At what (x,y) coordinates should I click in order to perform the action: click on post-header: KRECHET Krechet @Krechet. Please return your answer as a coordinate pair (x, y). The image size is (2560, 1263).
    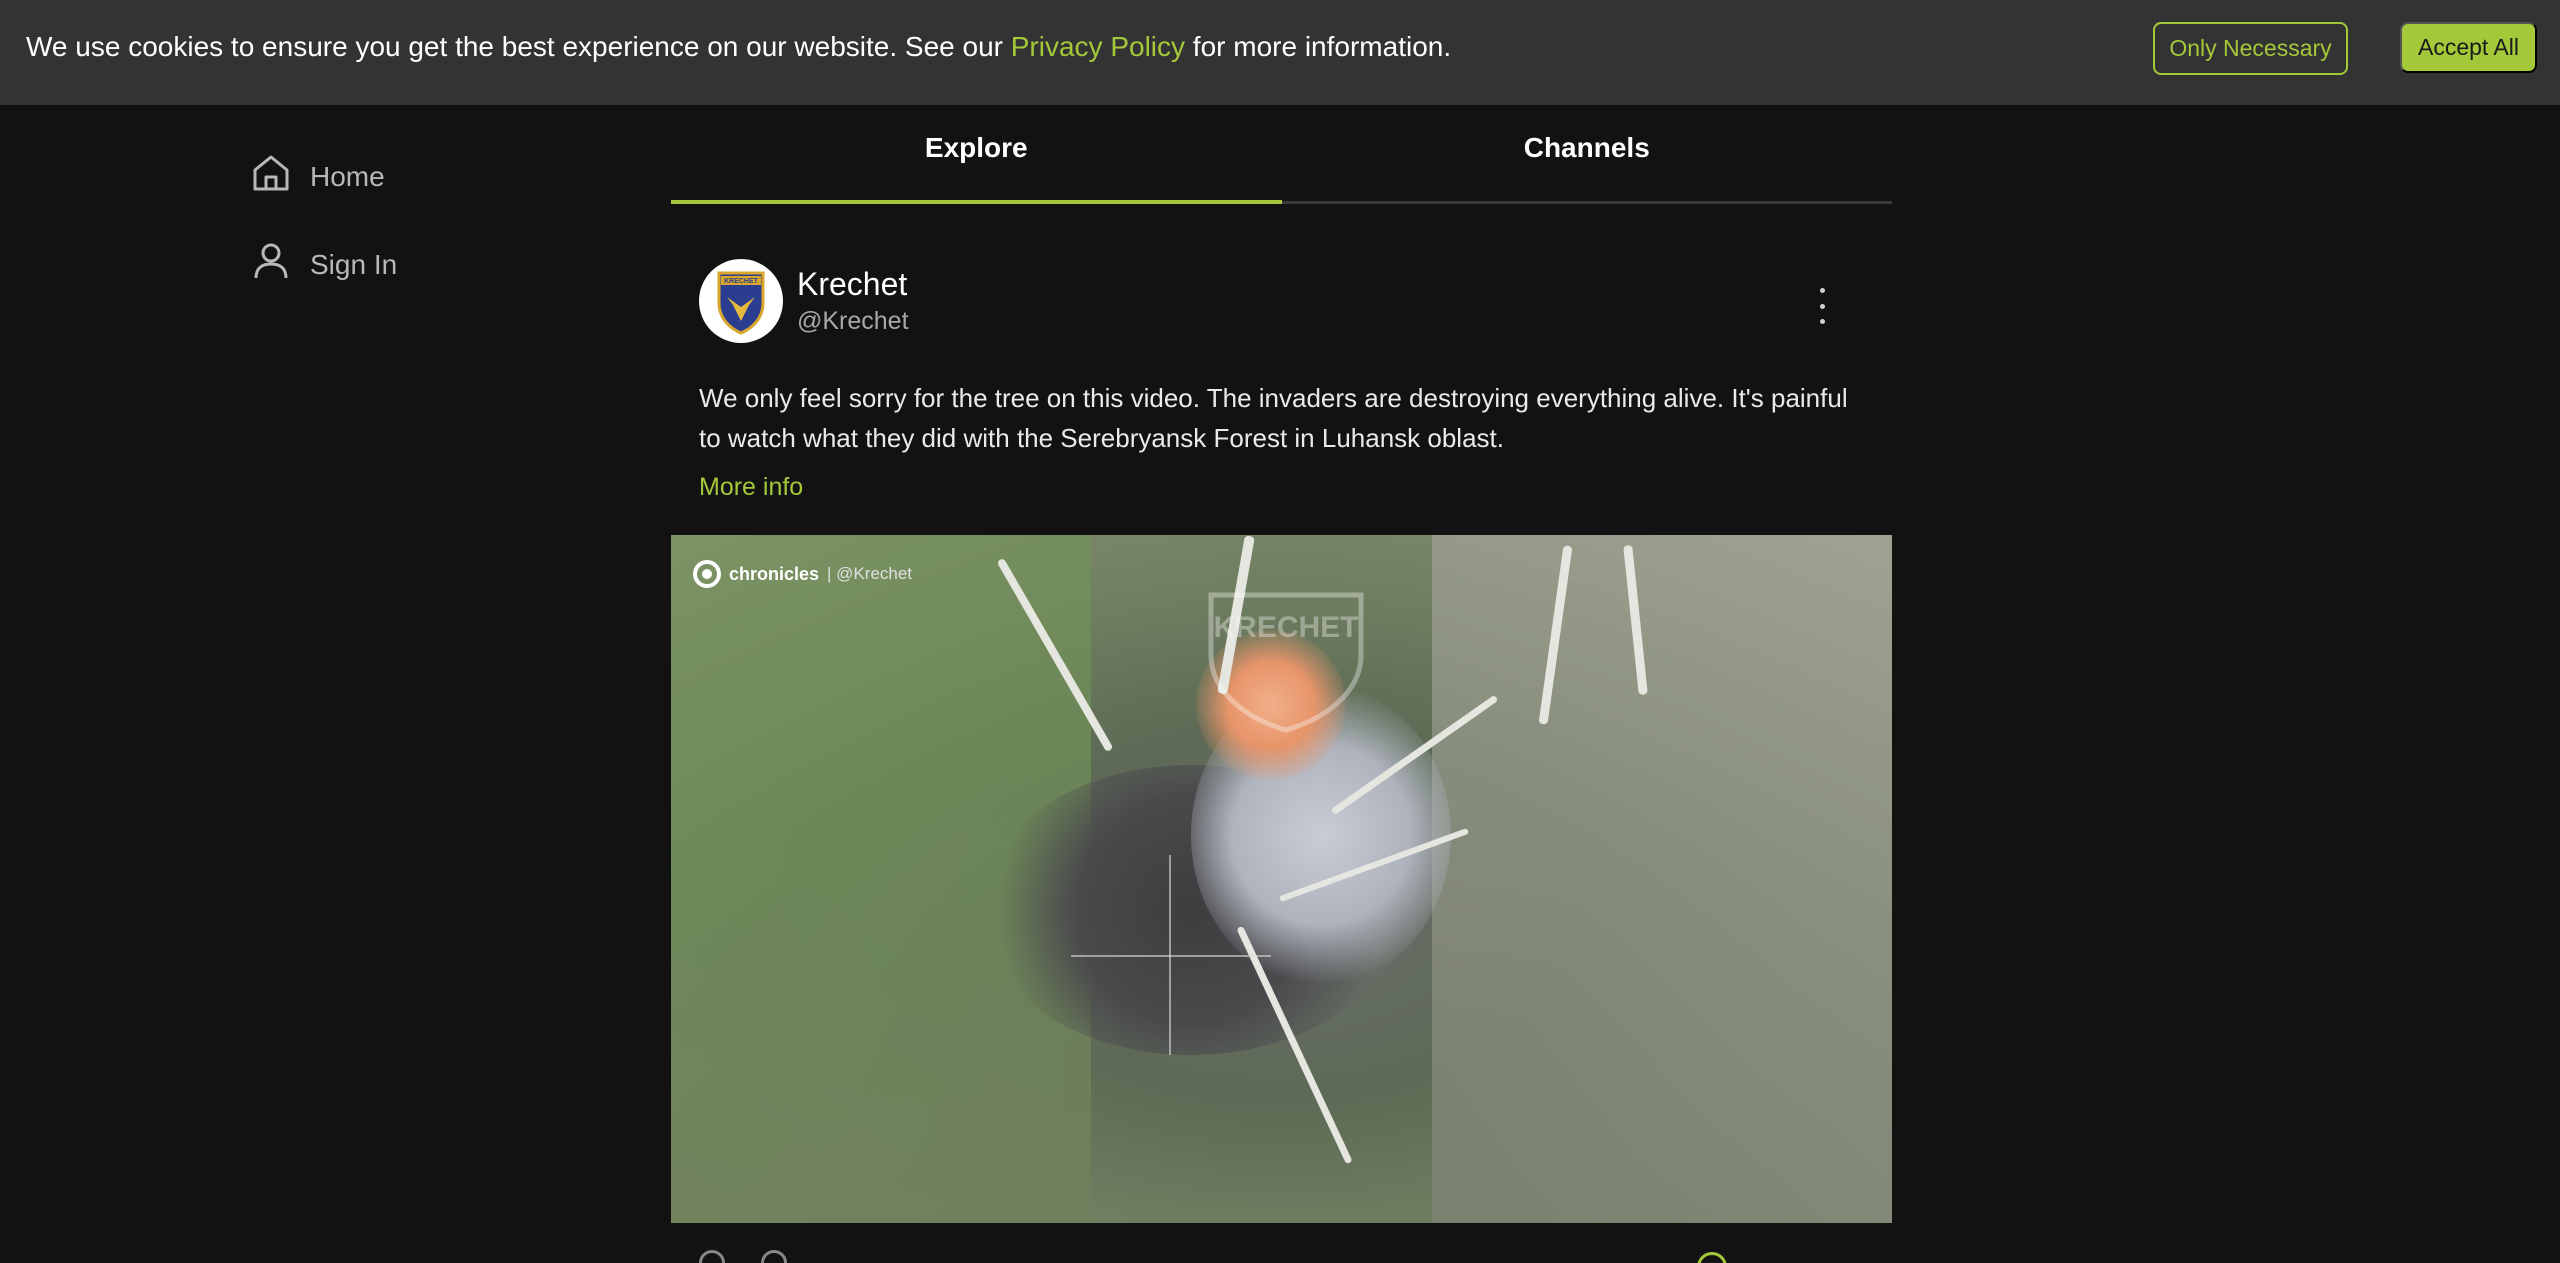
    Looking at the image, I should click on (804, 301).